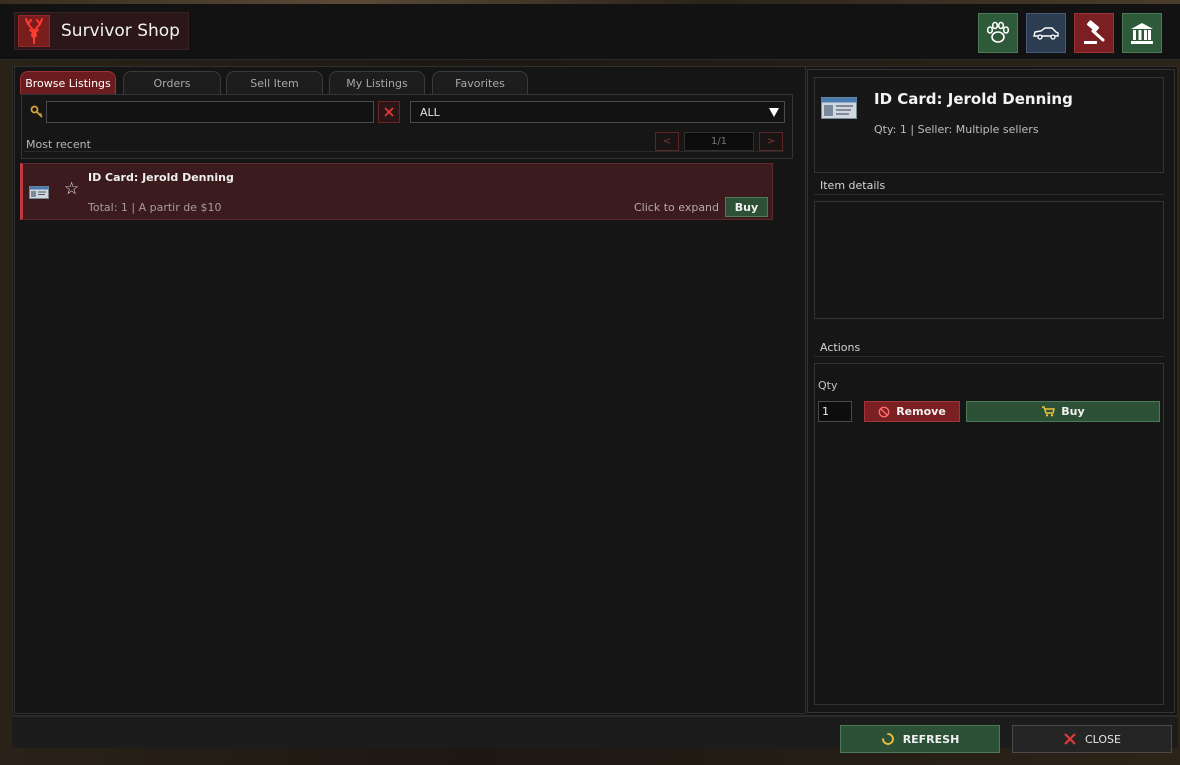 The width and height of the screenshot is (1180, 765). I want to click on gavel-icon, so click(1094, 33).